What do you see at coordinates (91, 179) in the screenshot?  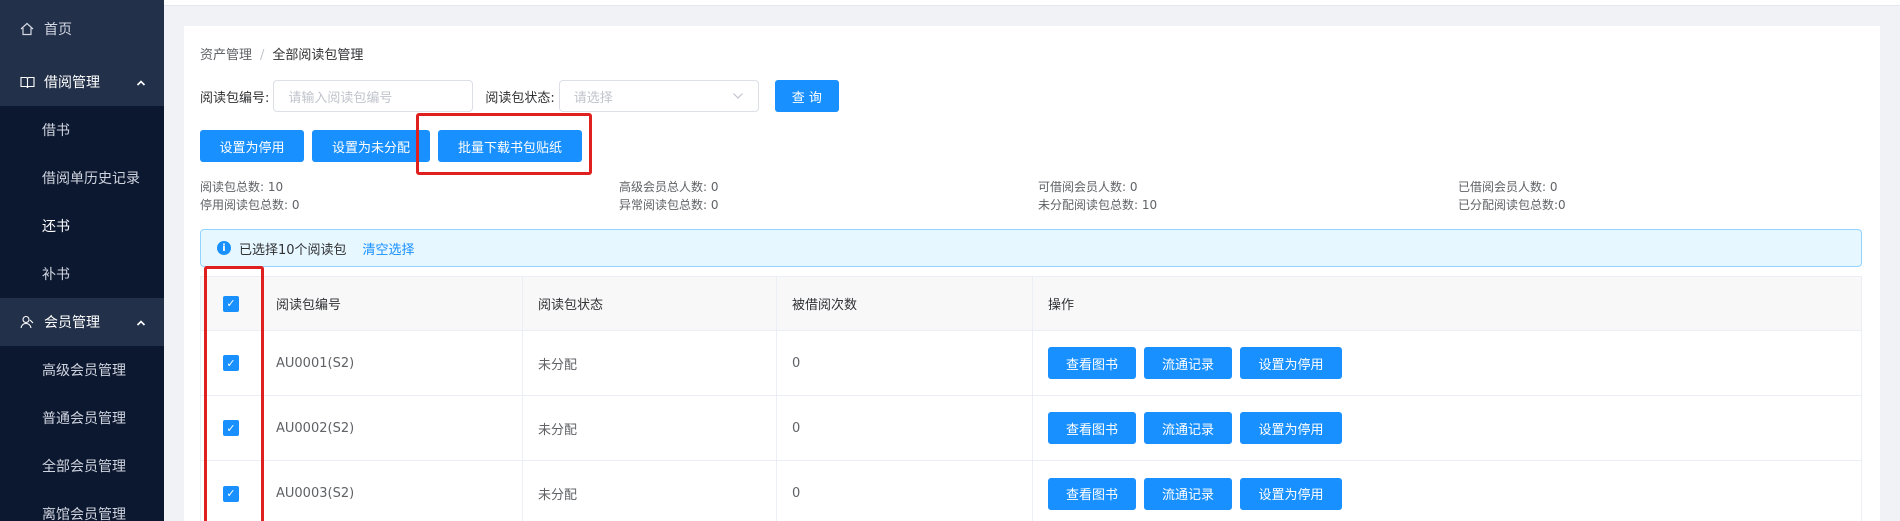 I see `sidebar-item-label: 借阅单历史记录` at bounding box center [91, 179].